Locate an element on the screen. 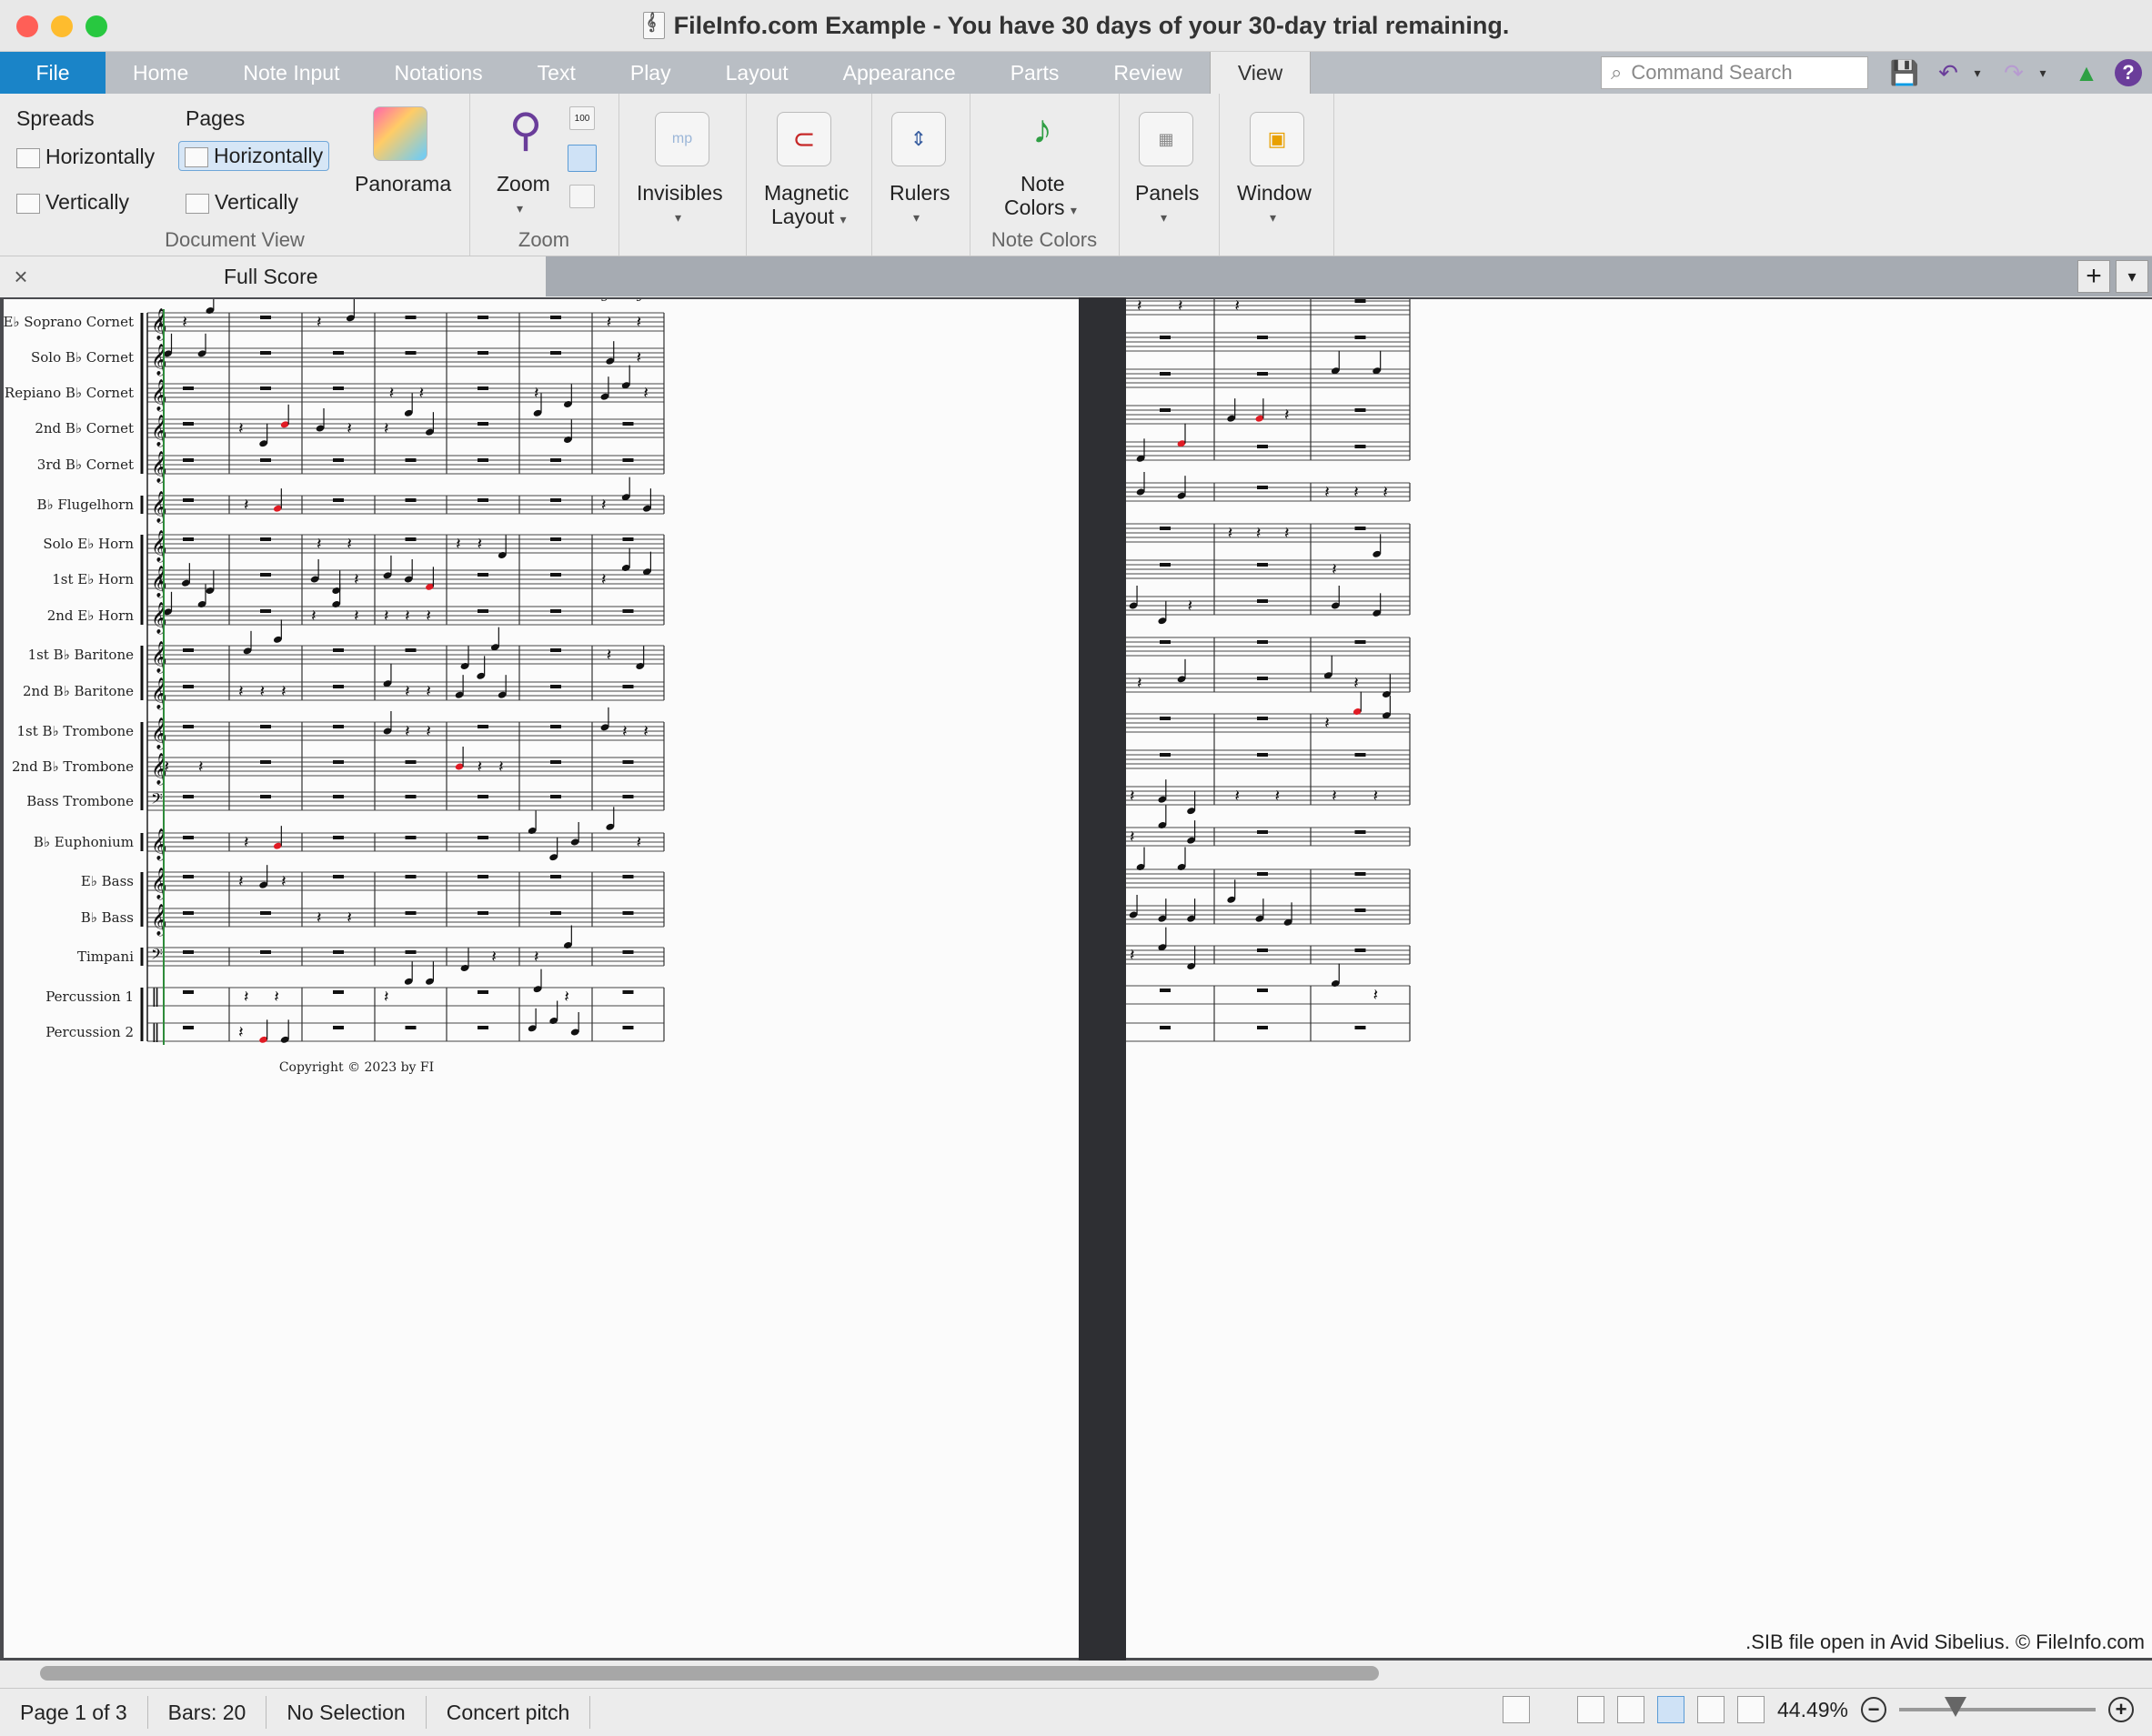 This screenshot has height=1736, width=2152. full-score-tab: × Full Score is located at coordinates (273, 276).